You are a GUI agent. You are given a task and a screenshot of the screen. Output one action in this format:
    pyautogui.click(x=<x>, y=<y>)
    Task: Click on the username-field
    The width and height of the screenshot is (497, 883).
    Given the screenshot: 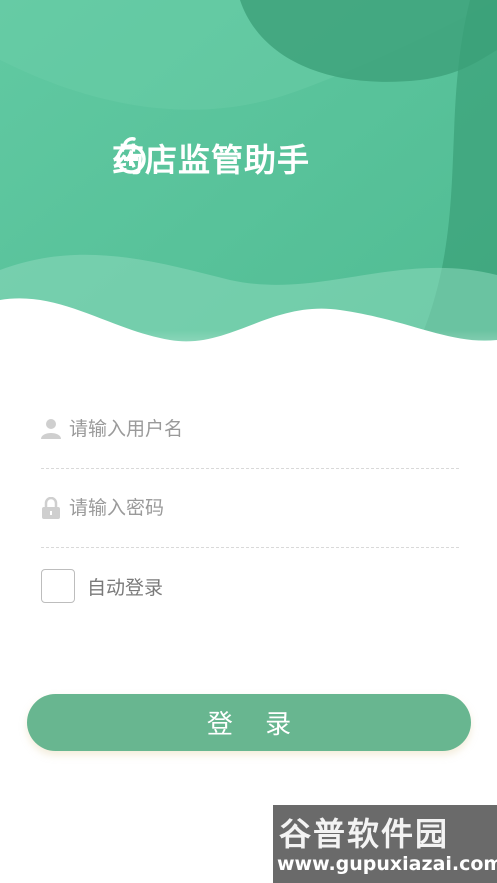 What is the action you would take?
    pyautogui.click(x=250, y=429)
    